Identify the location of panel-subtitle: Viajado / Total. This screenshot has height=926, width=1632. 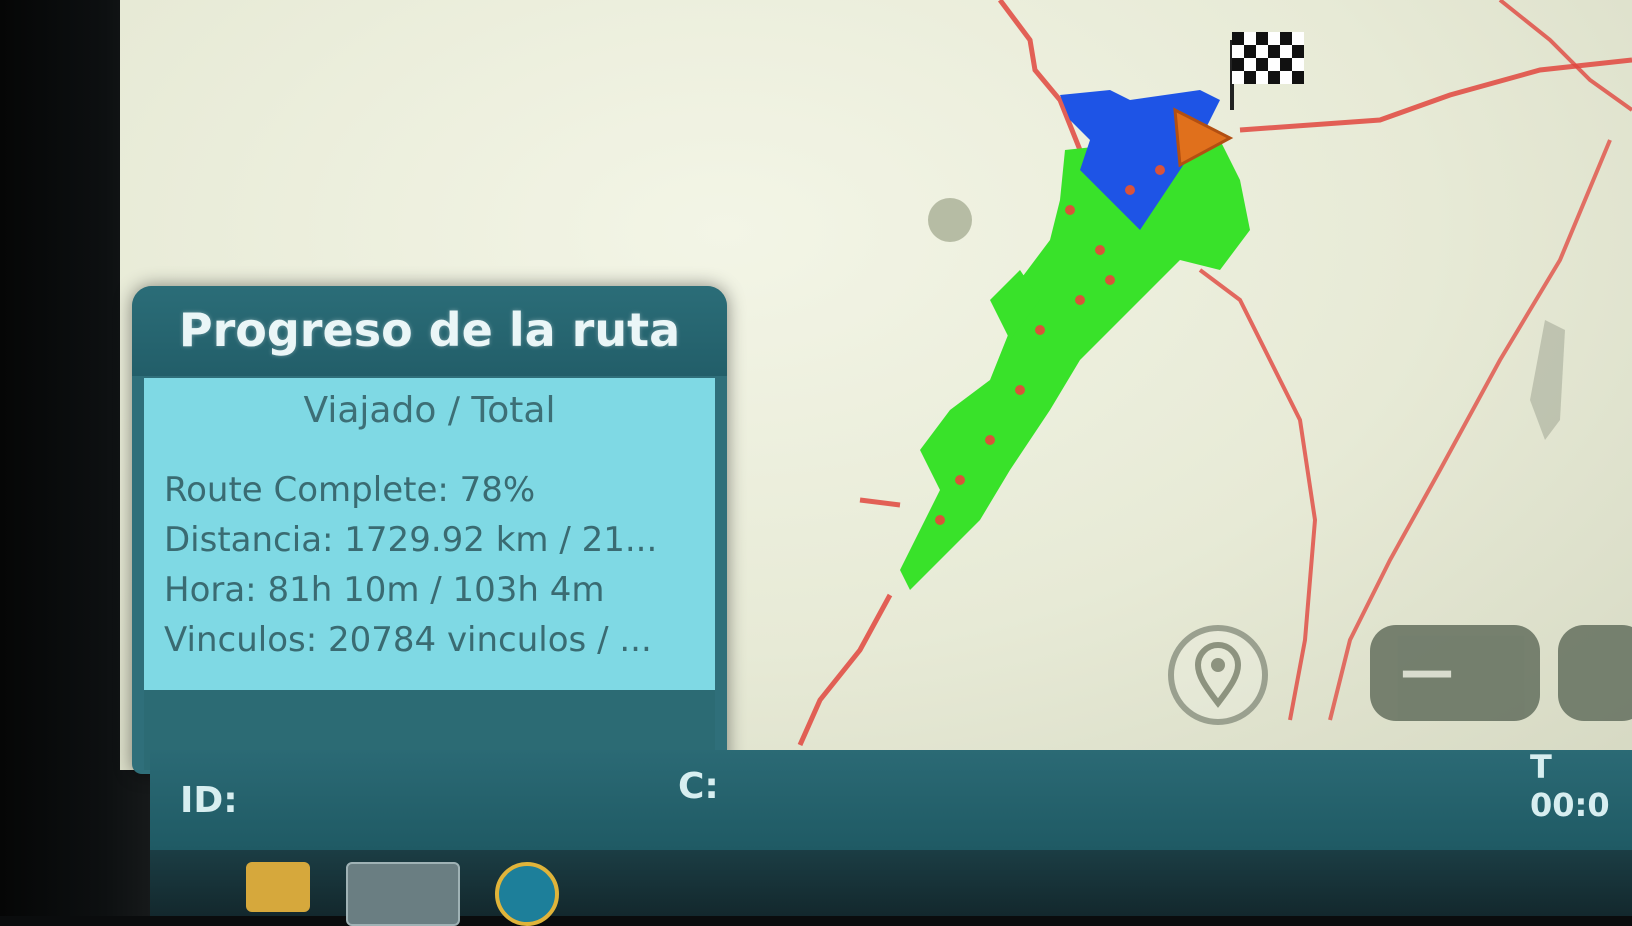
(429, 410).